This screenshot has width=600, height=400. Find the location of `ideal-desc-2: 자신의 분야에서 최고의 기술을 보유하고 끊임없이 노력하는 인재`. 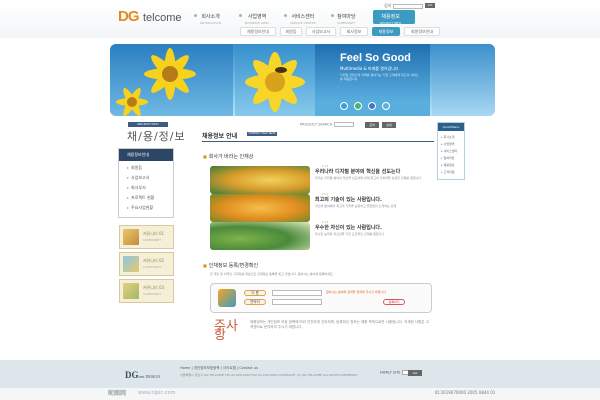

ideal-desc-2: 자신의 분야에서 최고의 기술을 보유하고 끊임없이 노력하는 인재 is located at coordinates (356, 206).